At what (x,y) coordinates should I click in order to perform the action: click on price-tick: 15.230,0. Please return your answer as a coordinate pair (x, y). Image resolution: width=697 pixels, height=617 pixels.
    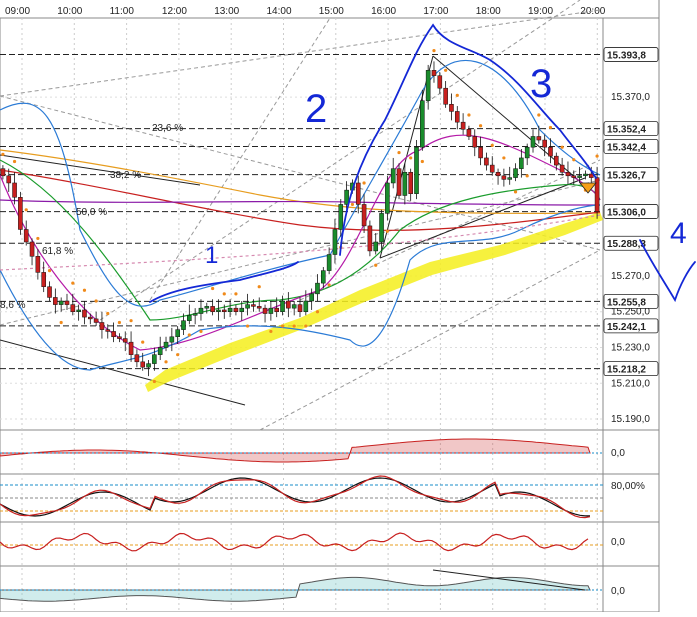
    Looking at the image, I should click on (630, 348).